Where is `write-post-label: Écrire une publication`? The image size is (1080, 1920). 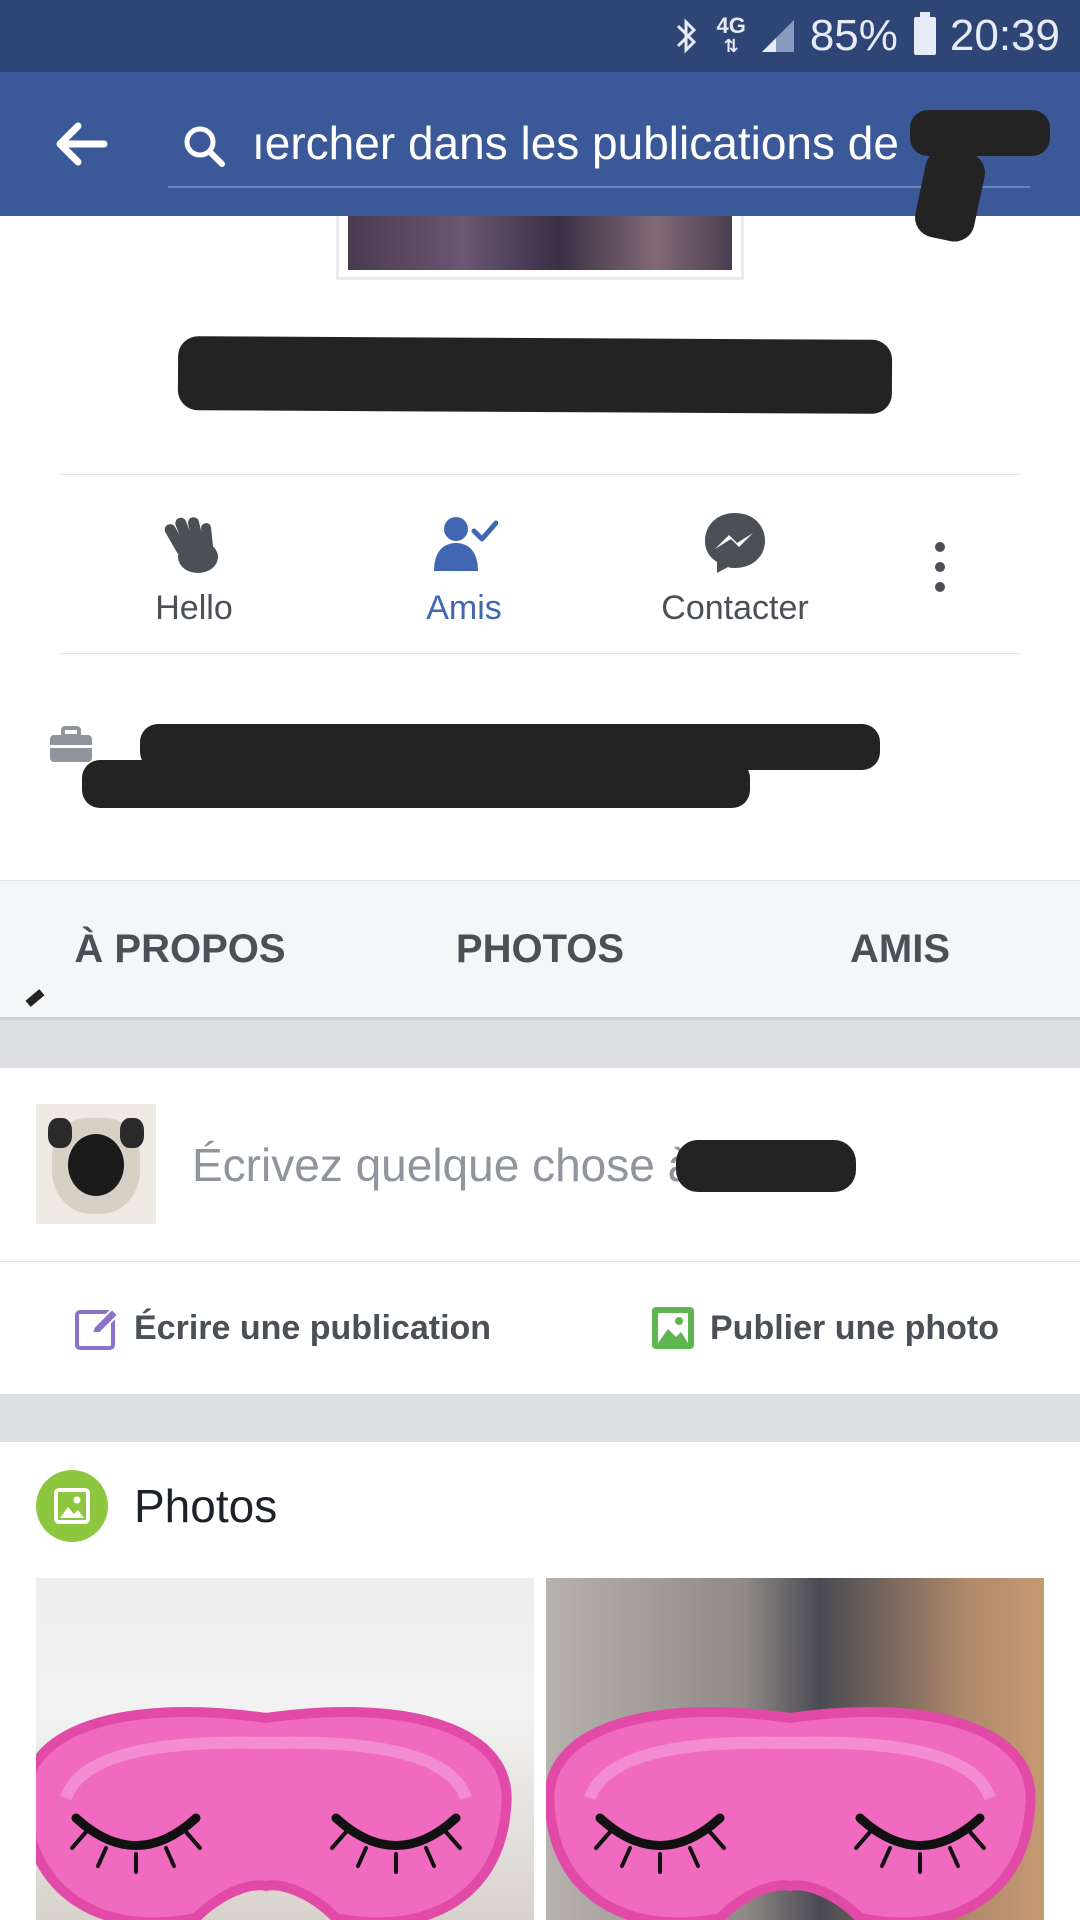 write-post-label: Écrire une publication is located at coordinates (313, 1327).